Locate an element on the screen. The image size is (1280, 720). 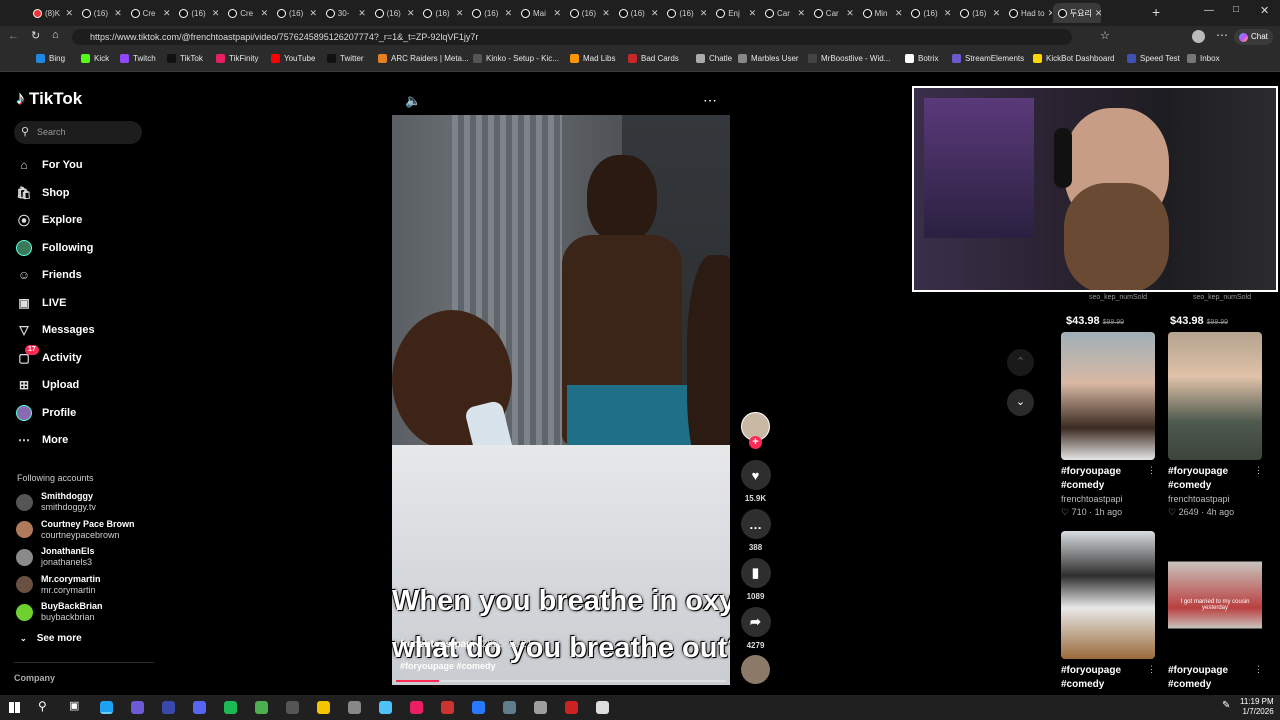
browser-tab: 두요리 ✕ is located at coordinates (1076, 13).